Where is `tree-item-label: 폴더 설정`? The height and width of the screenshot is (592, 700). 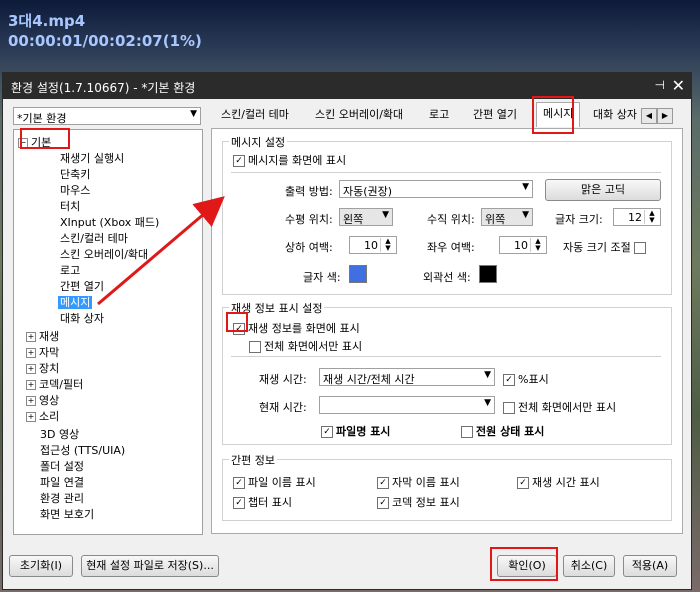
tree-item-label: 폴더 설정 is located at coordinates (62, 466).